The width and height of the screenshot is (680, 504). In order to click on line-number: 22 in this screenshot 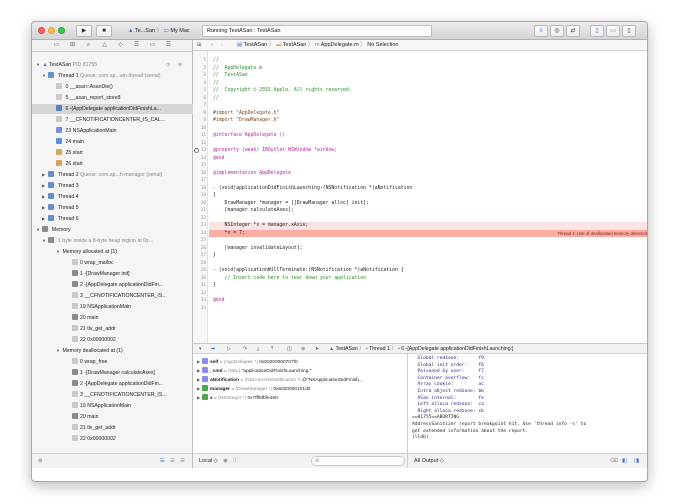, I will do `click(199, 219)`.